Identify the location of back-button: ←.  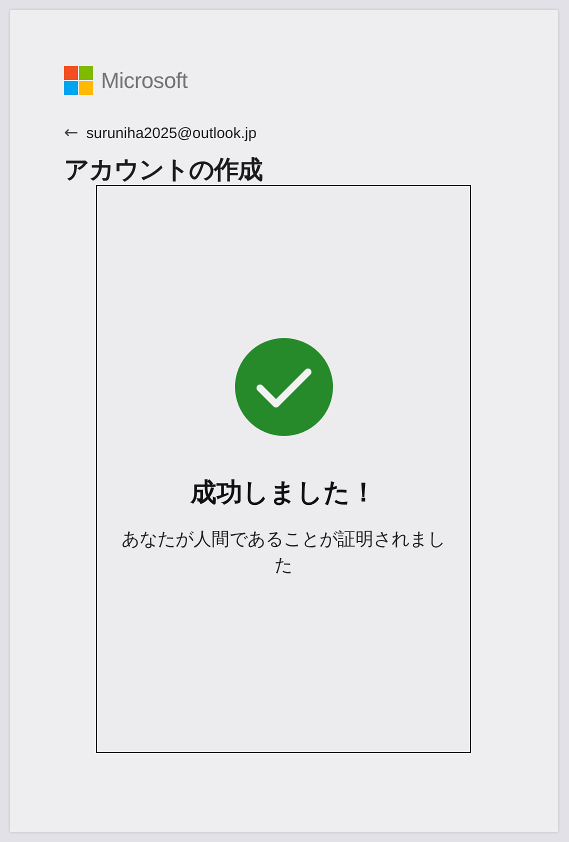
(71, 133).